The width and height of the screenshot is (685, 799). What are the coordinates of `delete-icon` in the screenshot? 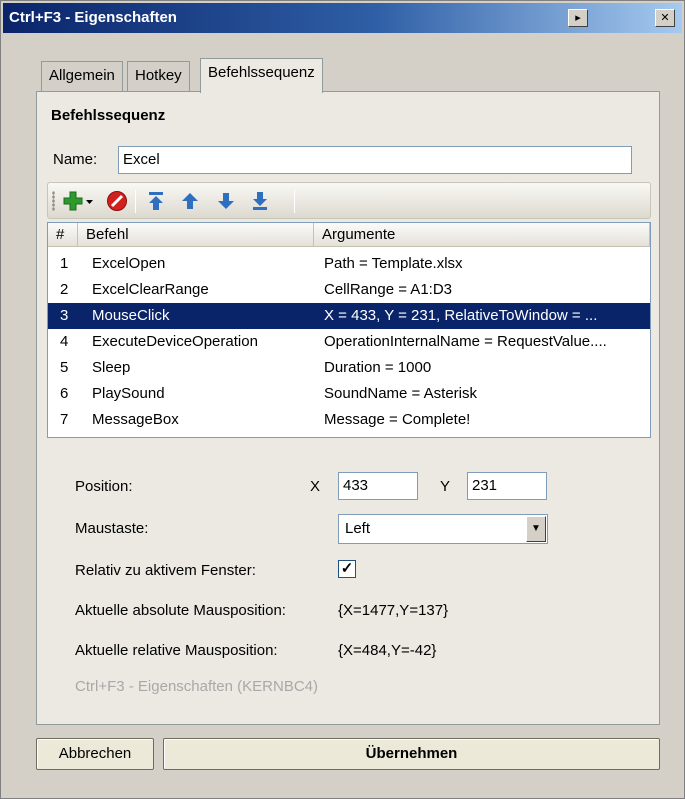 It's located at (117, 201).